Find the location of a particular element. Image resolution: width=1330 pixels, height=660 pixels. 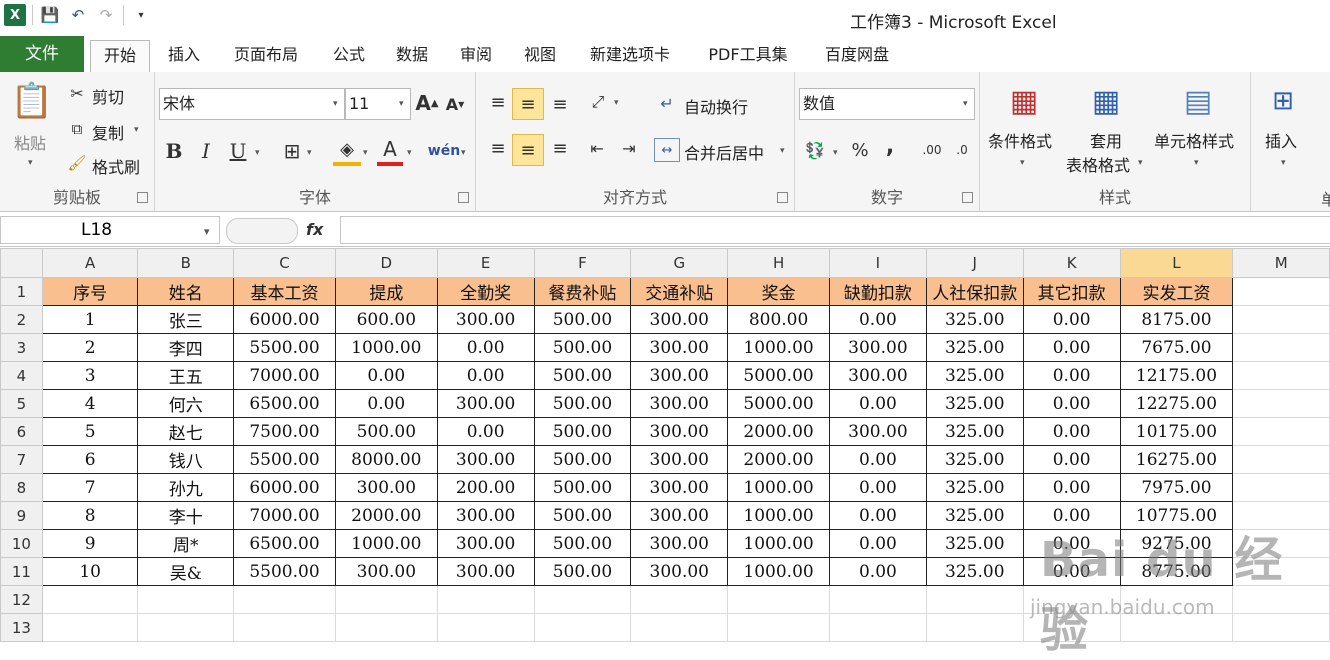

merge-dropdown-icon: ▾ is located at coordinates (782, 151).